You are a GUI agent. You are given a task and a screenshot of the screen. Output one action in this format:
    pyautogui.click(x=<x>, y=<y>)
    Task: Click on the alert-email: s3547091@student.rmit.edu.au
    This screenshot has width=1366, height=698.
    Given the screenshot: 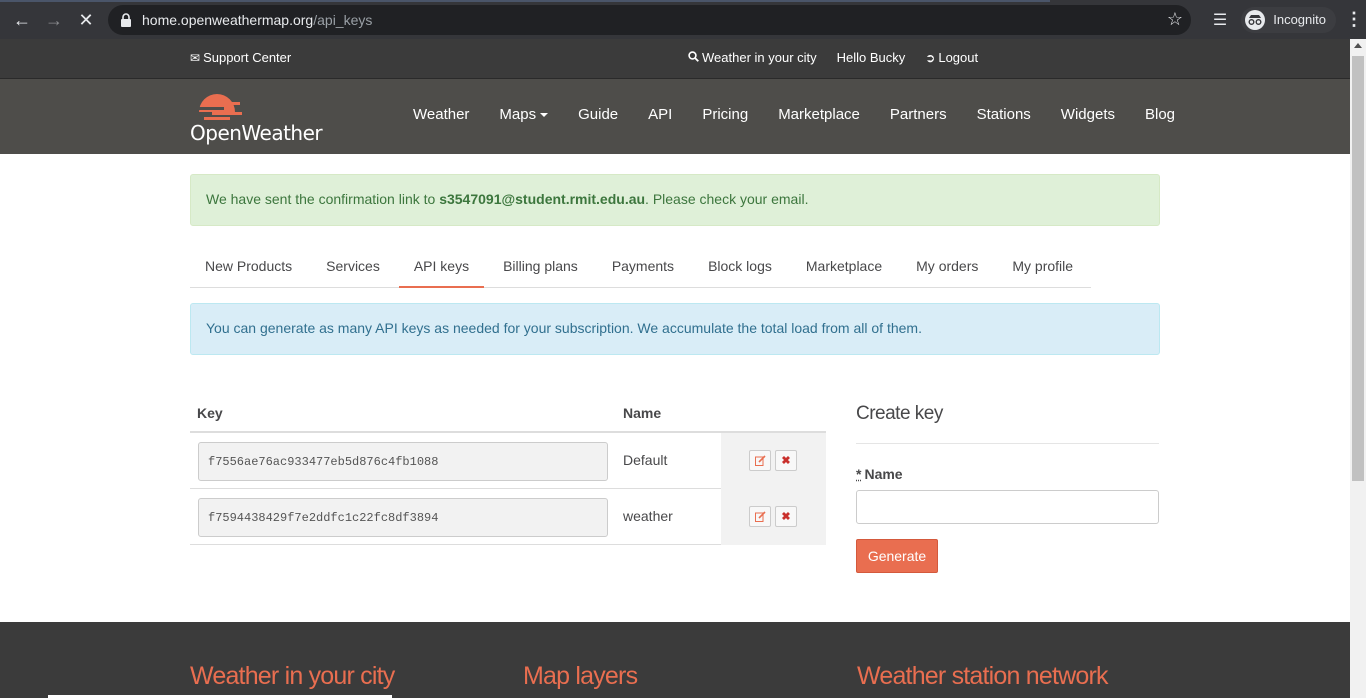 What is the action you would take?
    pyautogui.click(x=542, y=199)
    